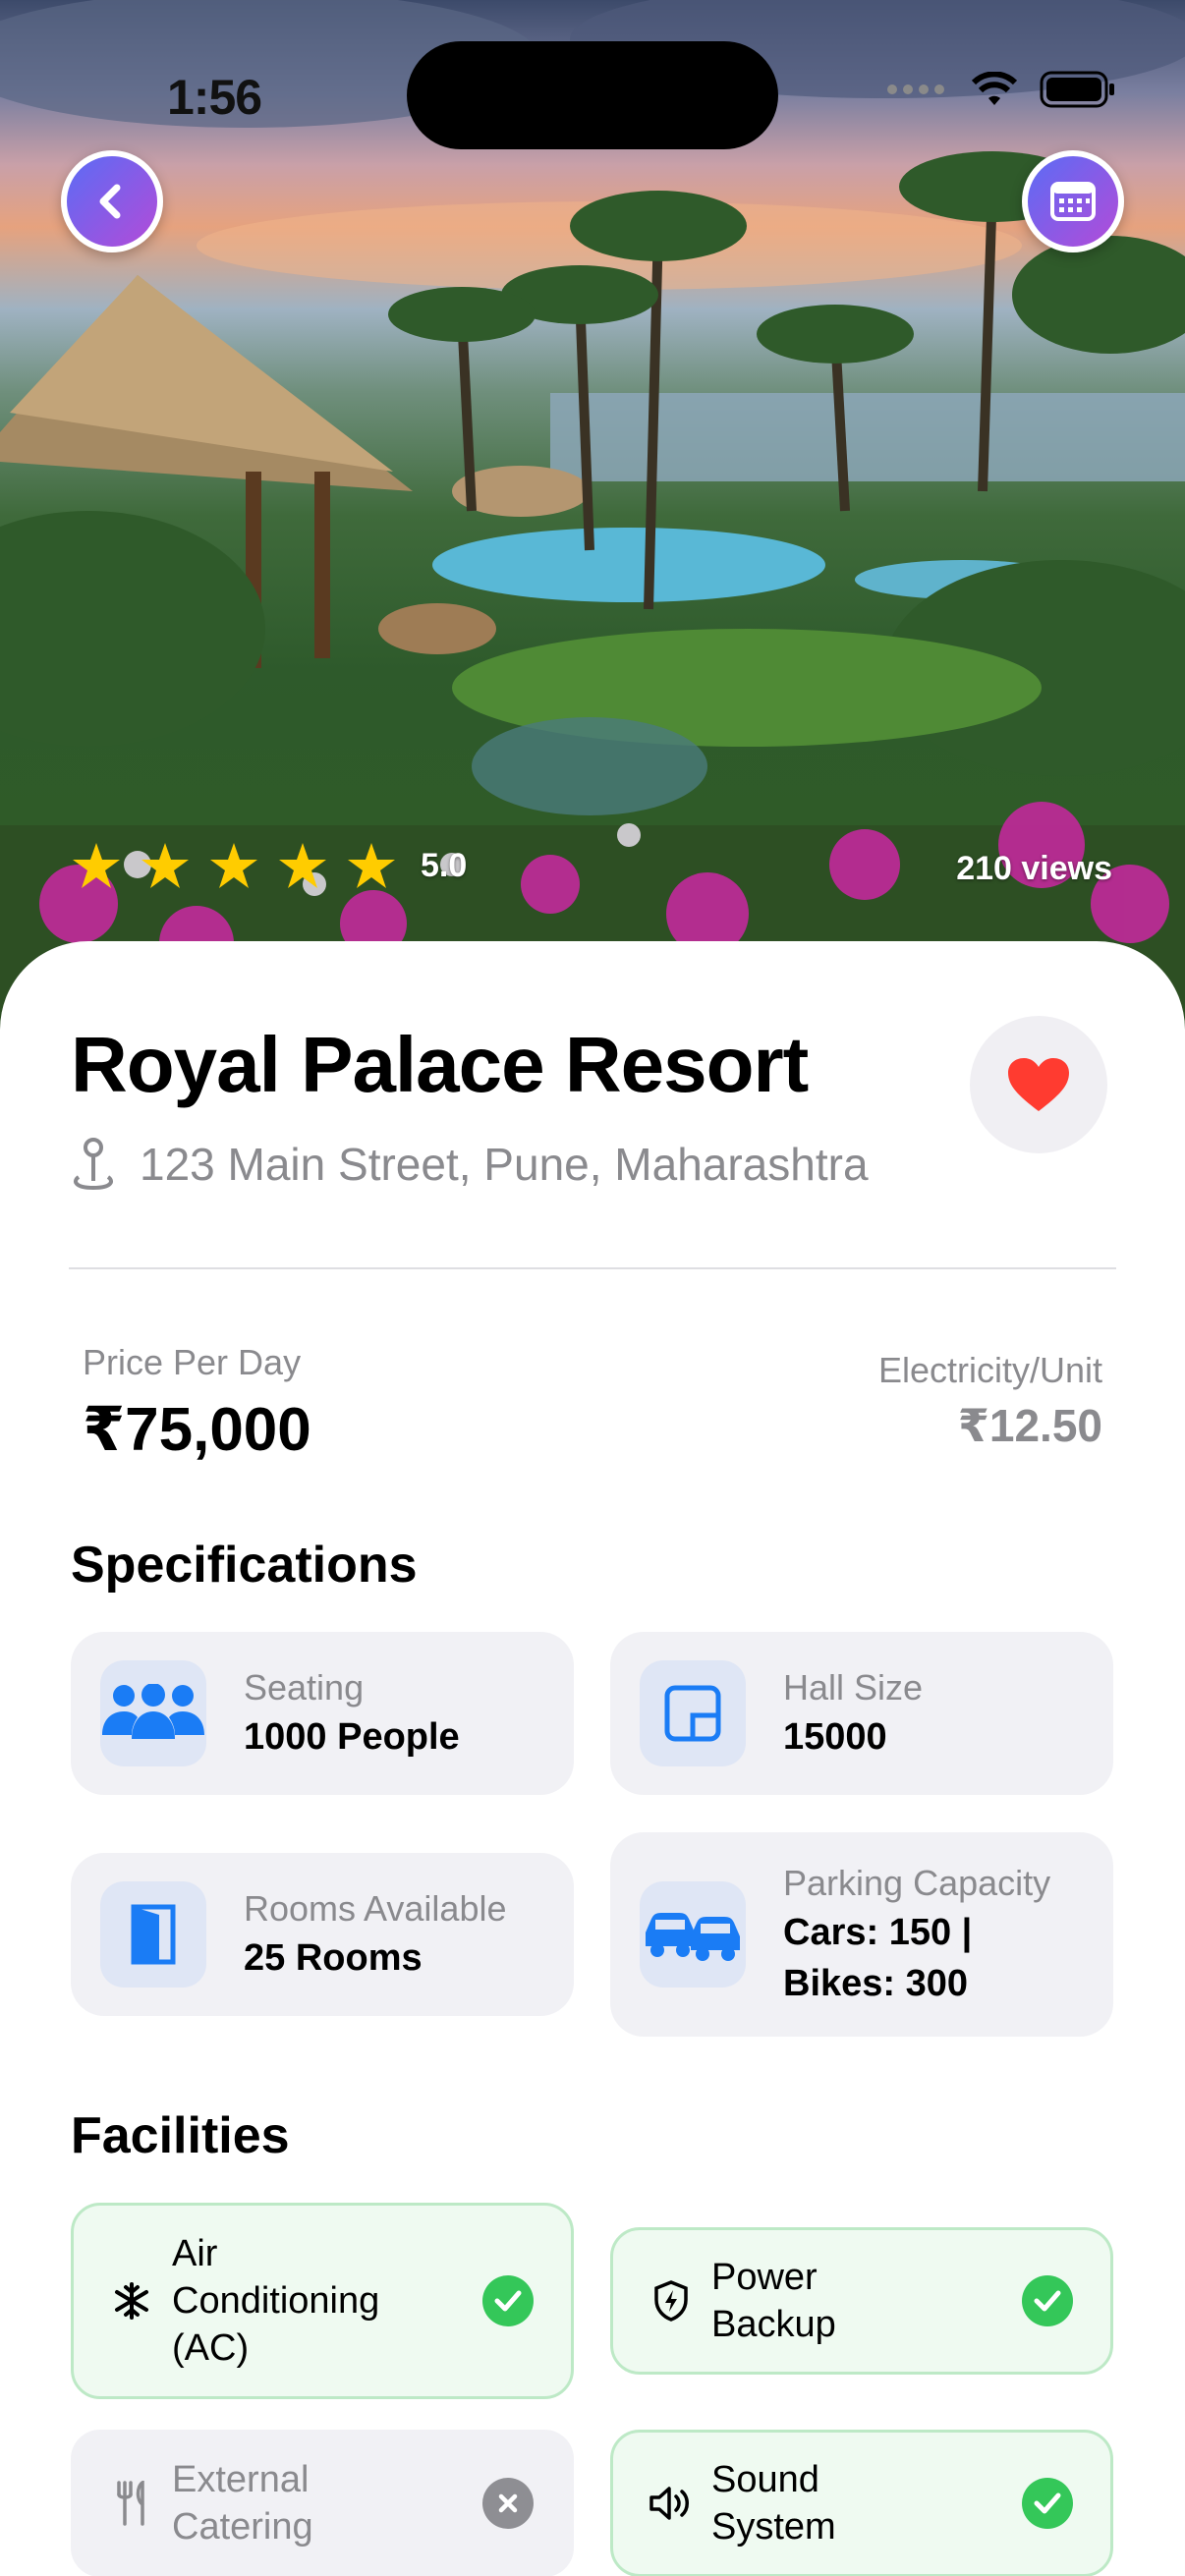 The height and width of the screenshot is (2576, 1185). What do you see at coordinates (243, 2503) in the screenshot?
I see `facility-label: External Catering` at bounding box center [243, 2503].